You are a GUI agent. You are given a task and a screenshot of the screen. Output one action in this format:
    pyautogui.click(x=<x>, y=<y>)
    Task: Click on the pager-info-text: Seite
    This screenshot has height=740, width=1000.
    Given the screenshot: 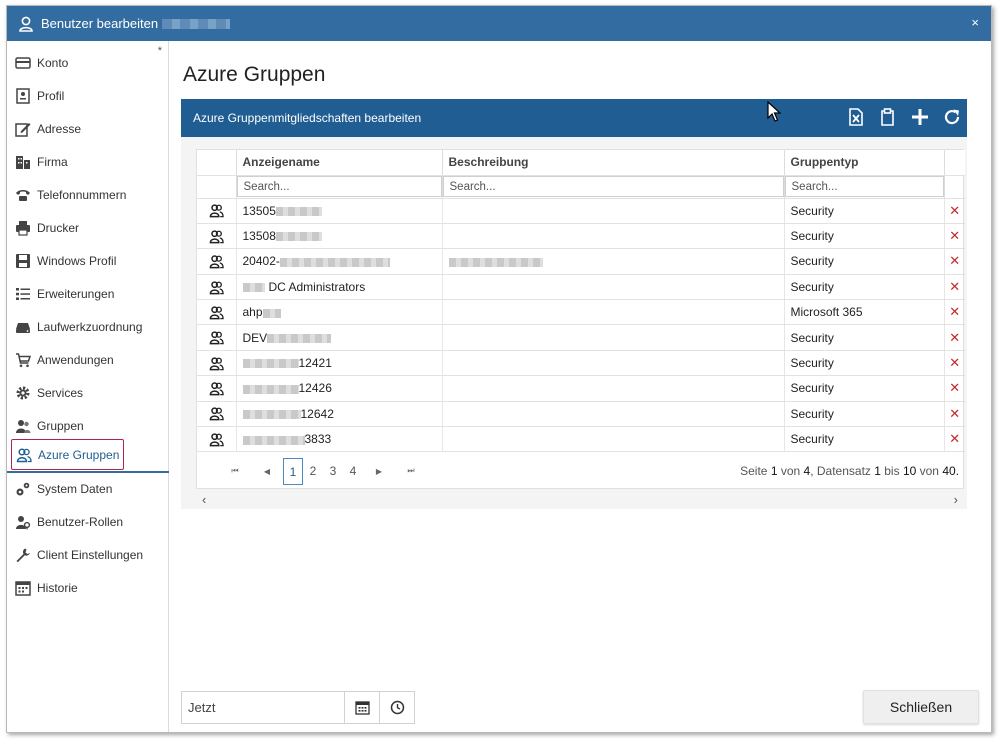 What is the action you would take?
    pyautogui.click(x=755, y=471)
    